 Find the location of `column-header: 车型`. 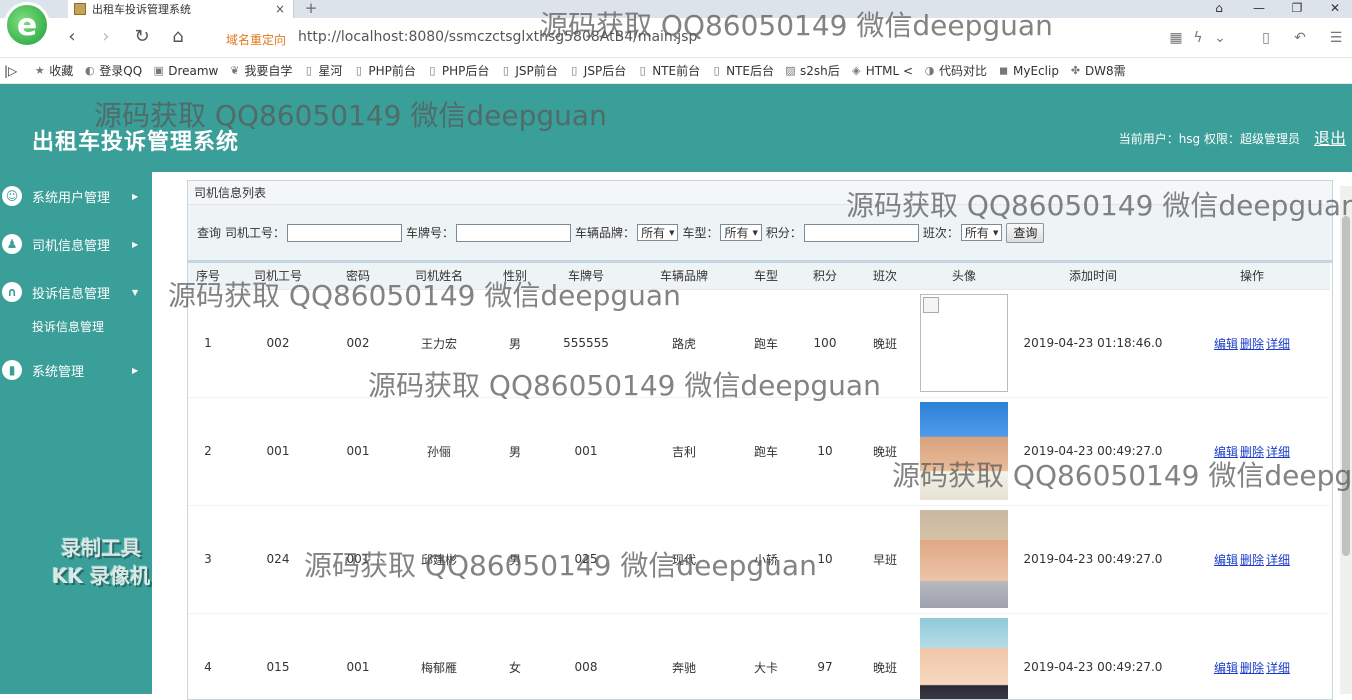

column-header: 车型 is located at coordinates (766, 276).